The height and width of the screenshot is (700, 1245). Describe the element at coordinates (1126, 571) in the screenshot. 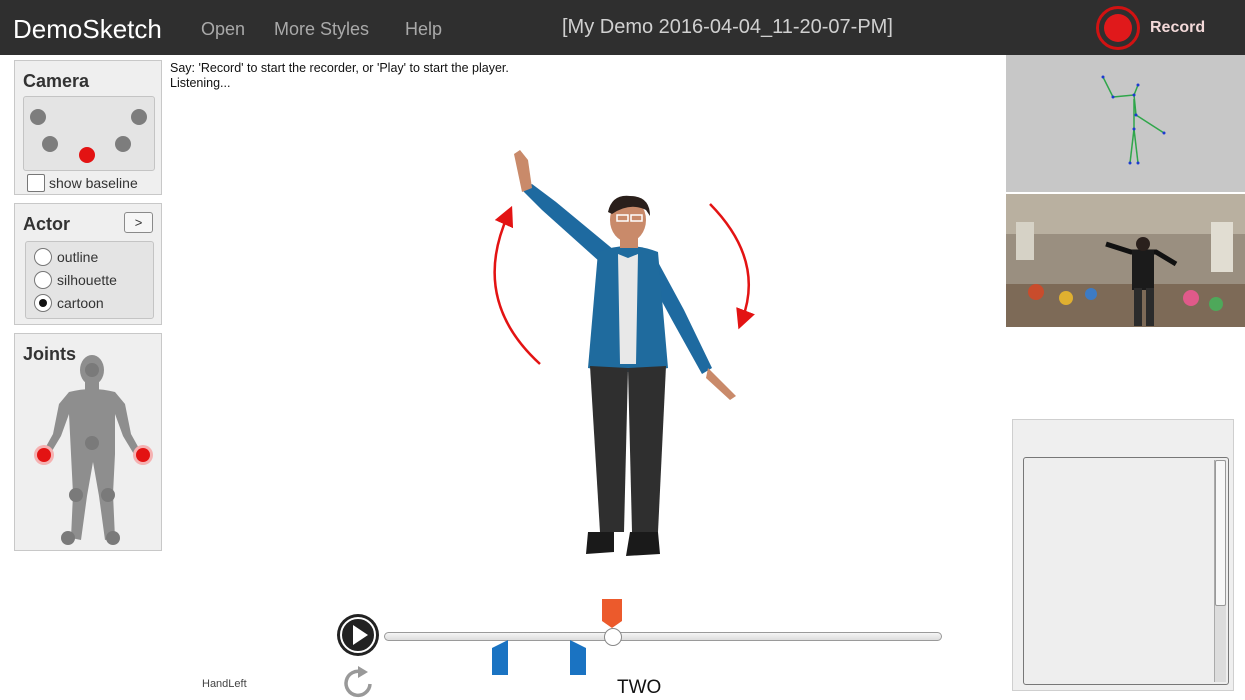

I see `recording-list` at that location.